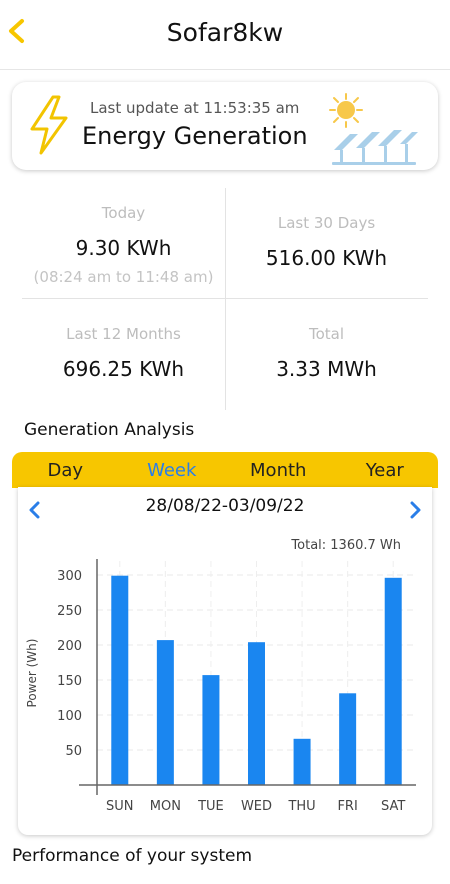  Describe the element at coordinates (393, 681) in the screenshot. I see `bar-sat` at that location.